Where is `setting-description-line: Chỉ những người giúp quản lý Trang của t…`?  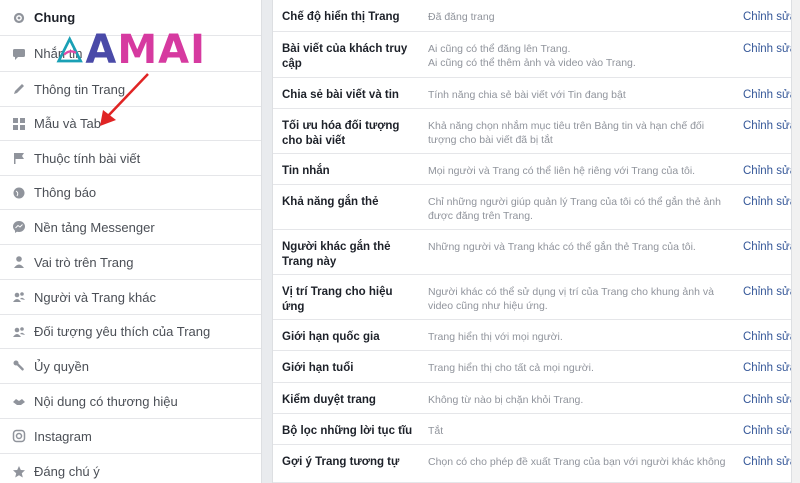
setting-description-line: Chỉ những người giúp quản lý Trang của t… is located at coordinates (574, 202).